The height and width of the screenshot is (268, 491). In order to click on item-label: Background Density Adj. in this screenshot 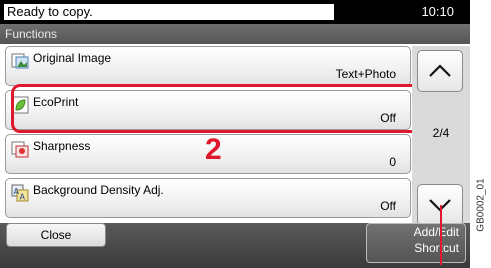, I will do `click(98, 190)`.